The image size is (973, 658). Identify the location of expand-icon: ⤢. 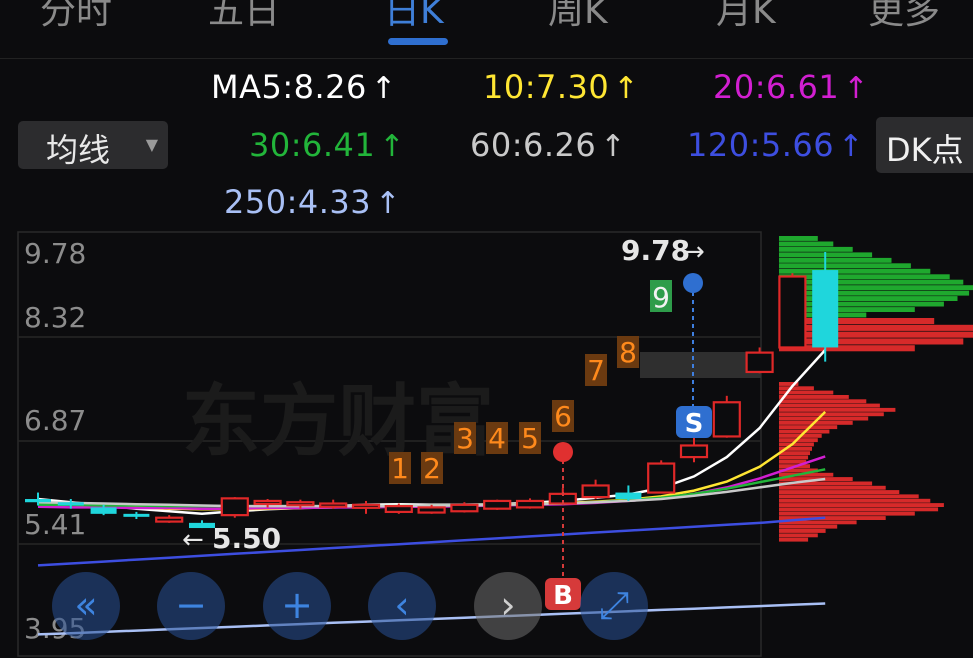
(614, 605).